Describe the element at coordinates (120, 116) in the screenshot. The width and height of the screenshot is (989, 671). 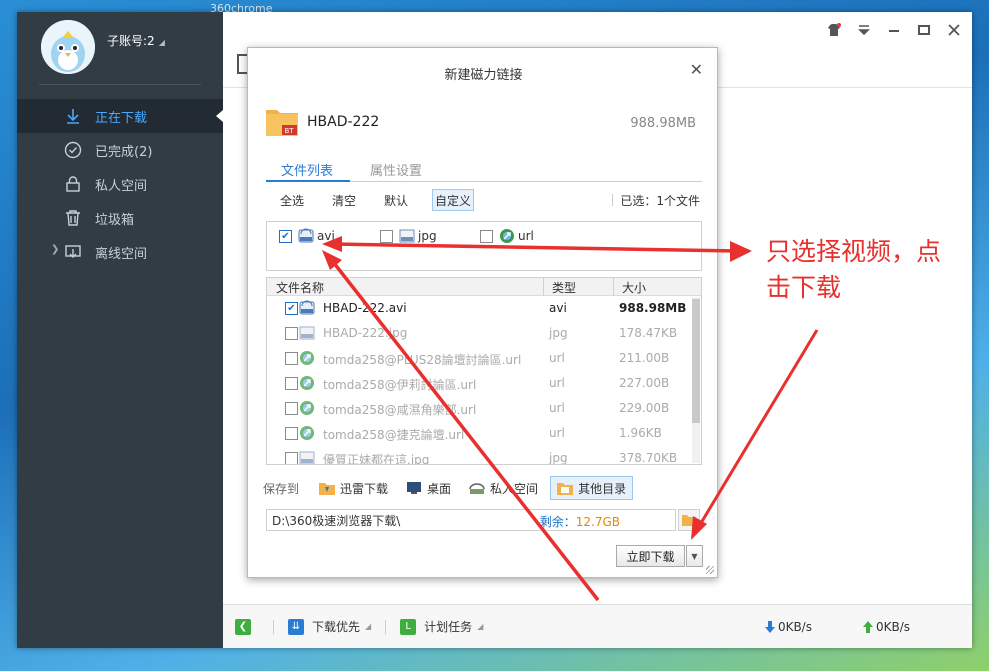
I see `sidebar-item-downloading: 正在下载` at that location.